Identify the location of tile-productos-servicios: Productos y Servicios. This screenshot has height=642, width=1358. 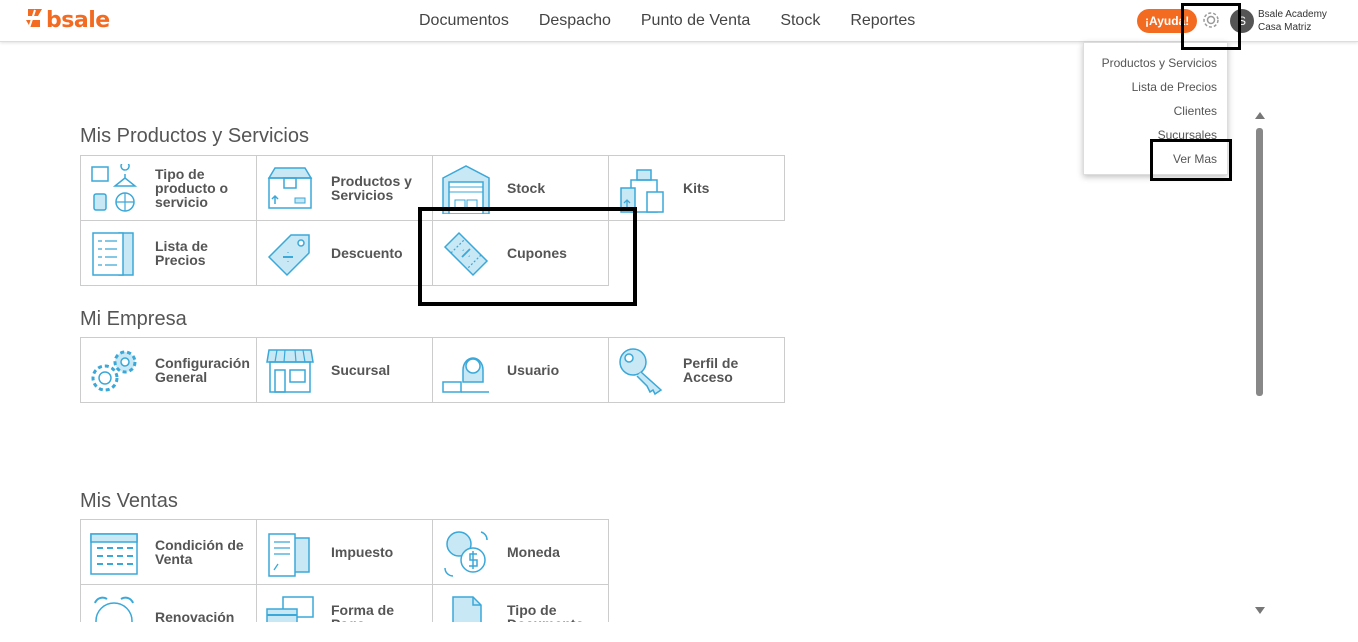
(344, 188).